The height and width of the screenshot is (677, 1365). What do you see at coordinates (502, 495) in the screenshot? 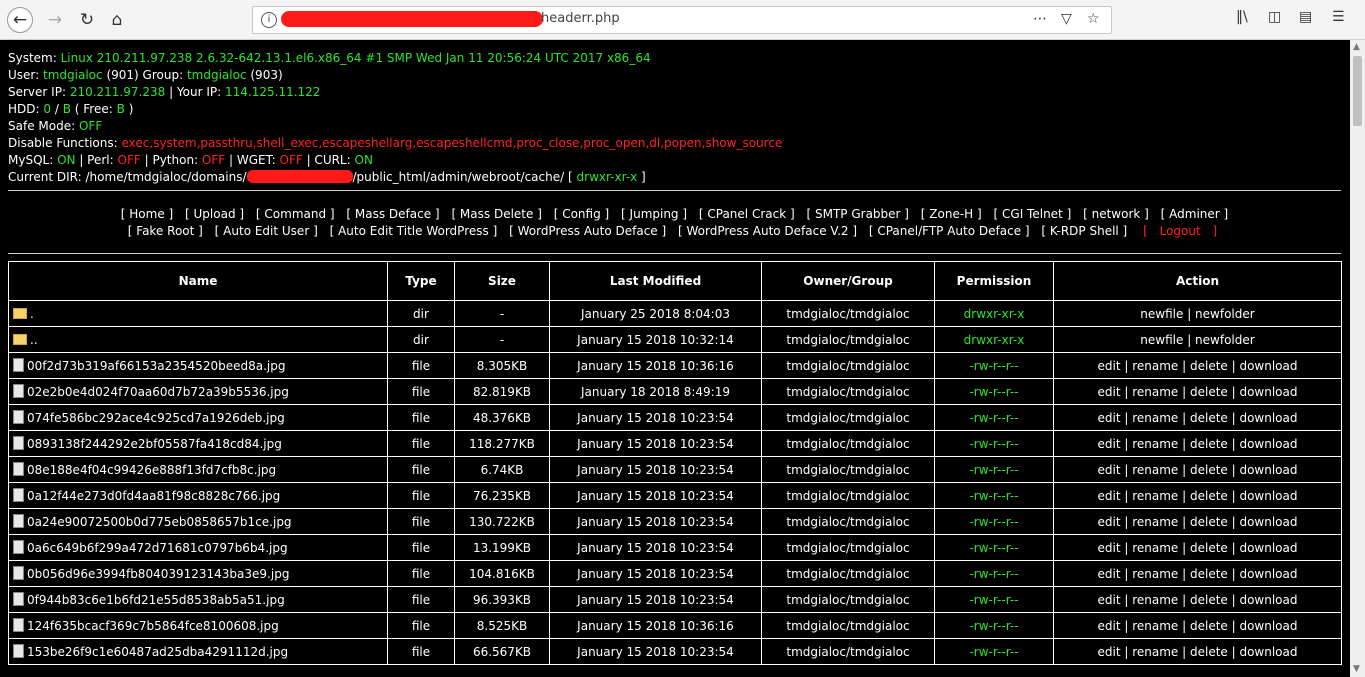
I see `file-size: 76.235KB` at bounding box center [502, 495].